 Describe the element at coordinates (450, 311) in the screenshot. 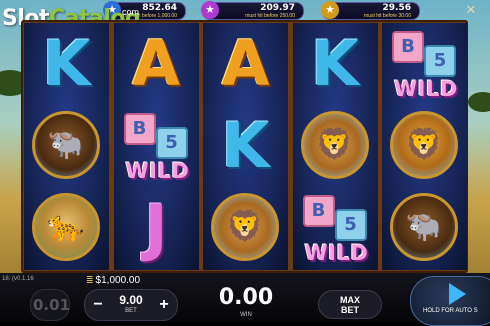

I see `spin-label: HOLD FOR AUTO S` at that location.